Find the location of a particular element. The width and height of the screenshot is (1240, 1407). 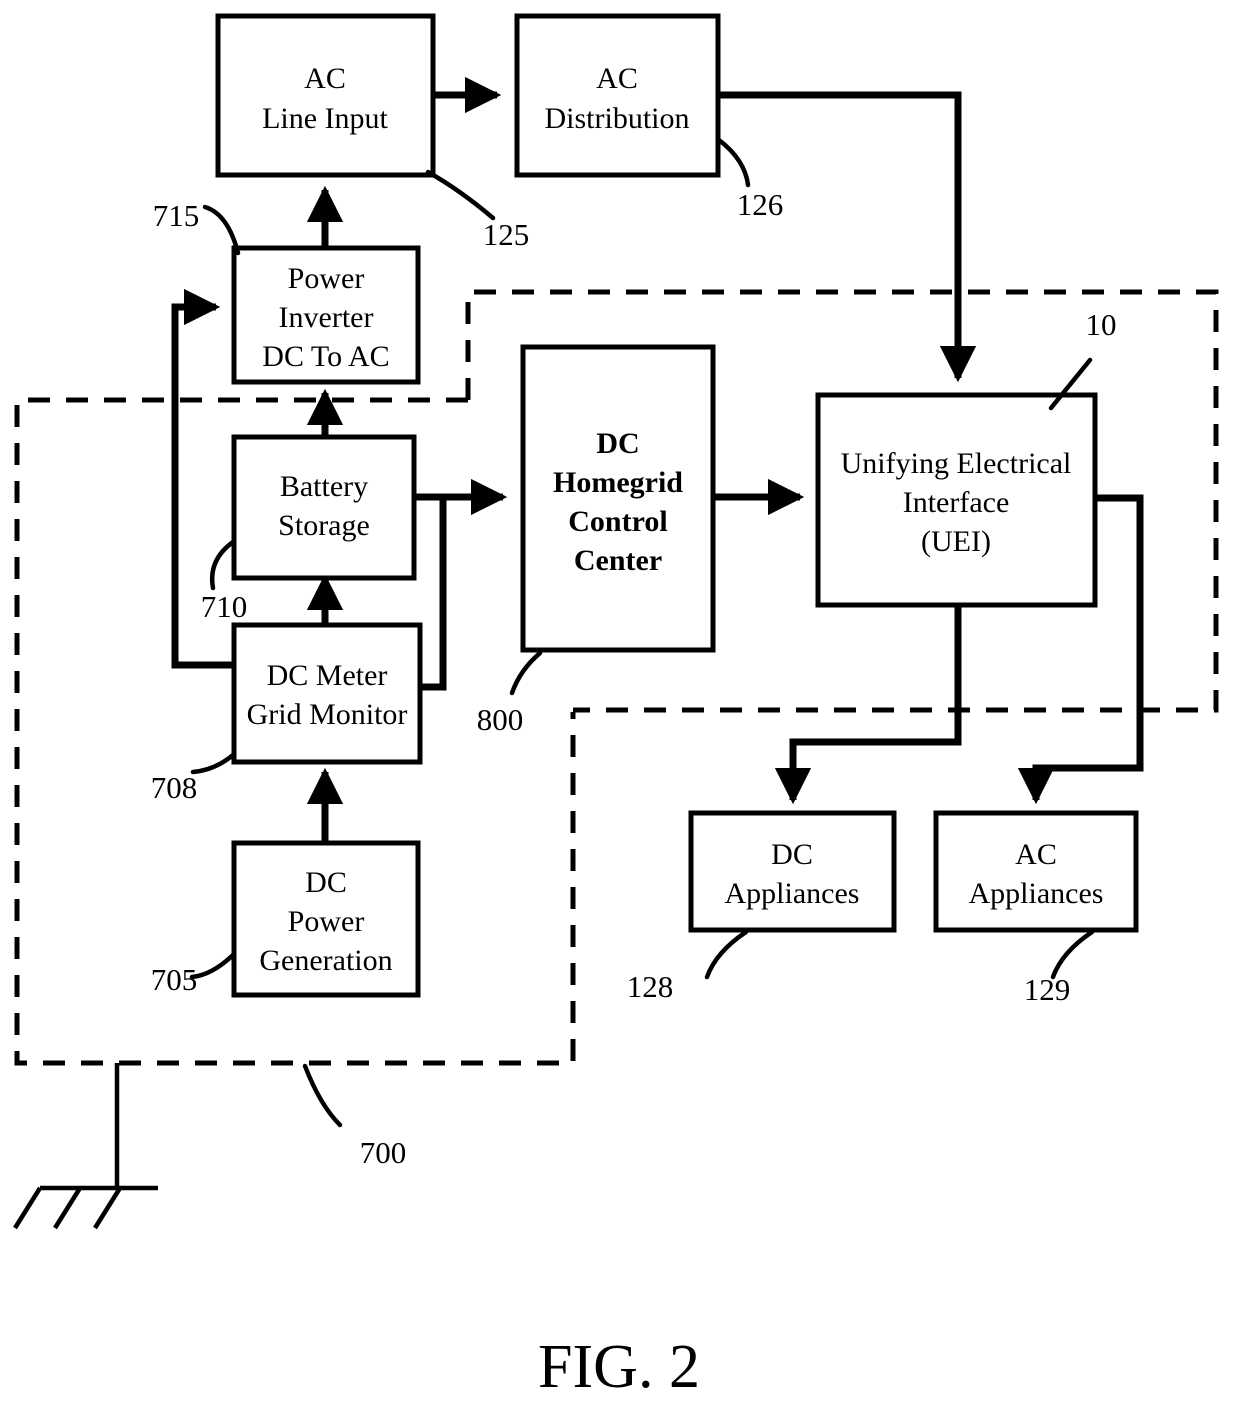

block-power-inverter: Power Inverter DC To AC is located at coordinates (326, 315).